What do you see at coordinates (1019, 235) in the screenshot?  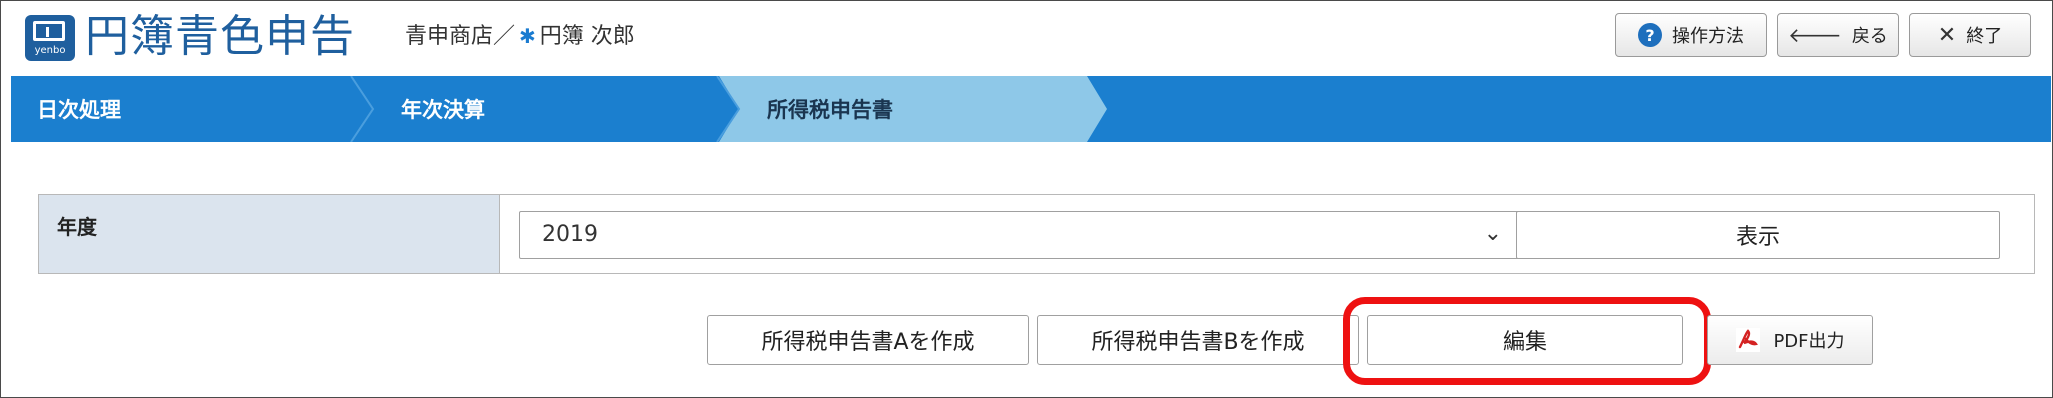 I see `year-select: 2019 ⌄` at bounding box center [1019, 235].